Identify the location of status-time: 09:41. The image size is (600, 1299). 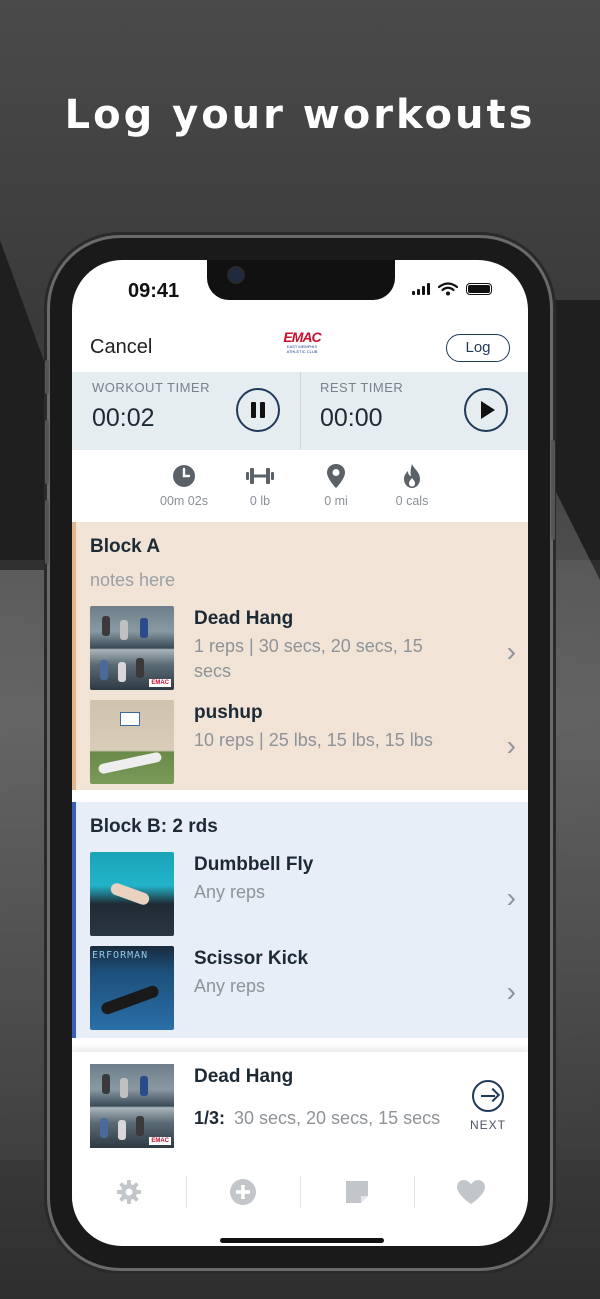
(154, 291).